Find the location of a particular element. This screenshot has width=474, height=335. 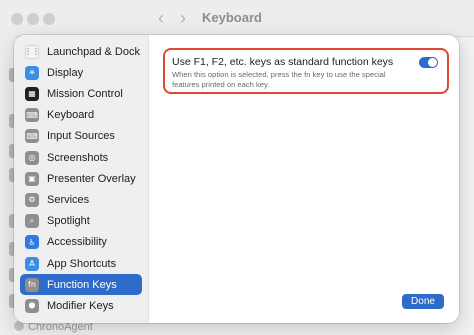

close-window-button is located at coordinates (17, 19).